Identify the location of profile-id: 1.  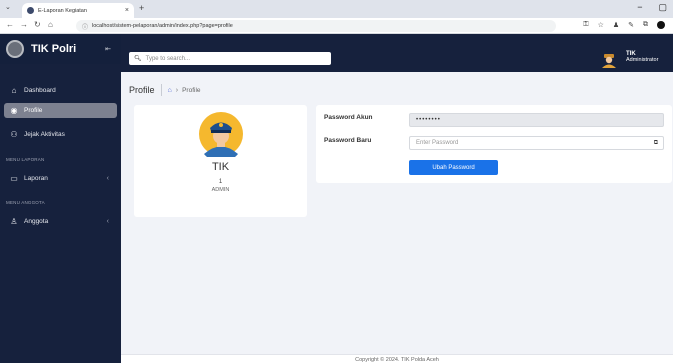
(220, 182).